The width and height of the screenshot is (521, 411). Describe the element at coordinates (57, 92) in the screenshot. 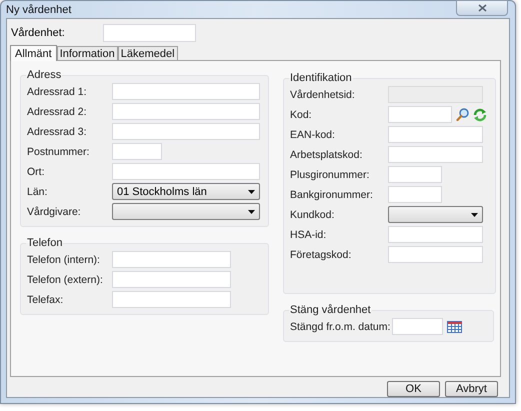

I see `field-label: Adressrad 1:` at that location.